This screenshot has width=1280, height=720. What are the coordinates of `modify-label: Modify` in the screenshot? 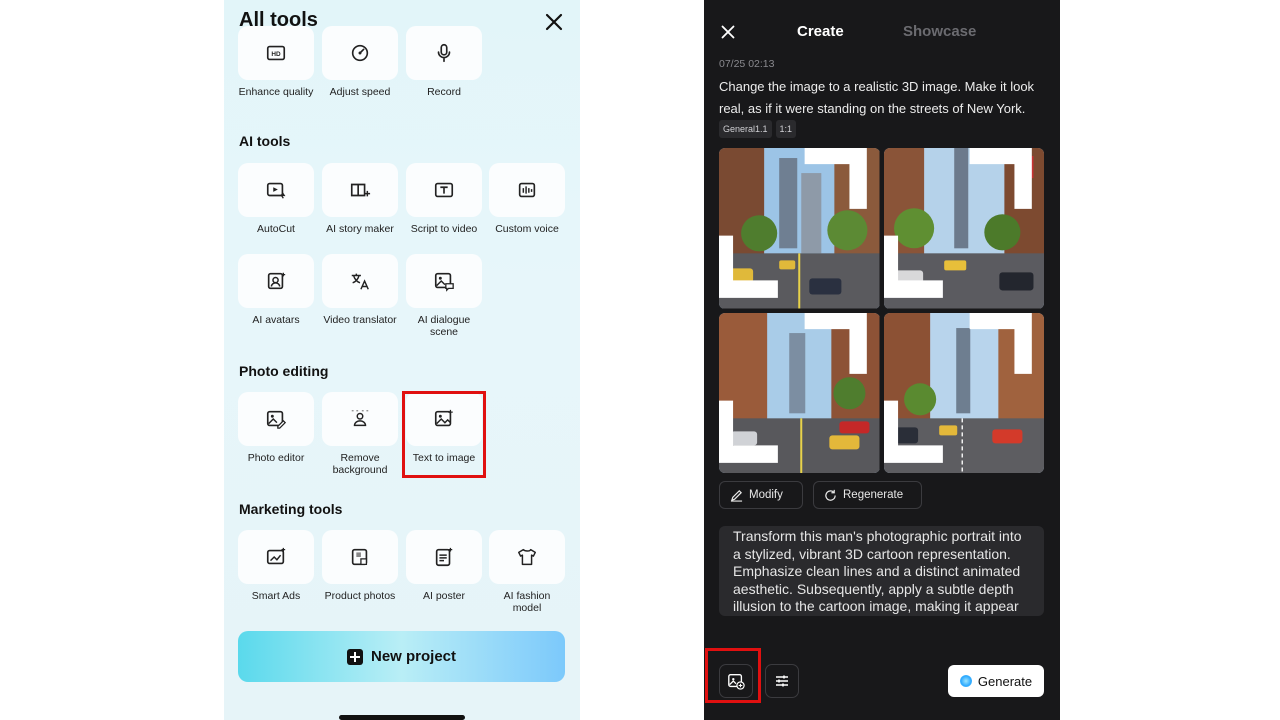 It's located at (766, 495).